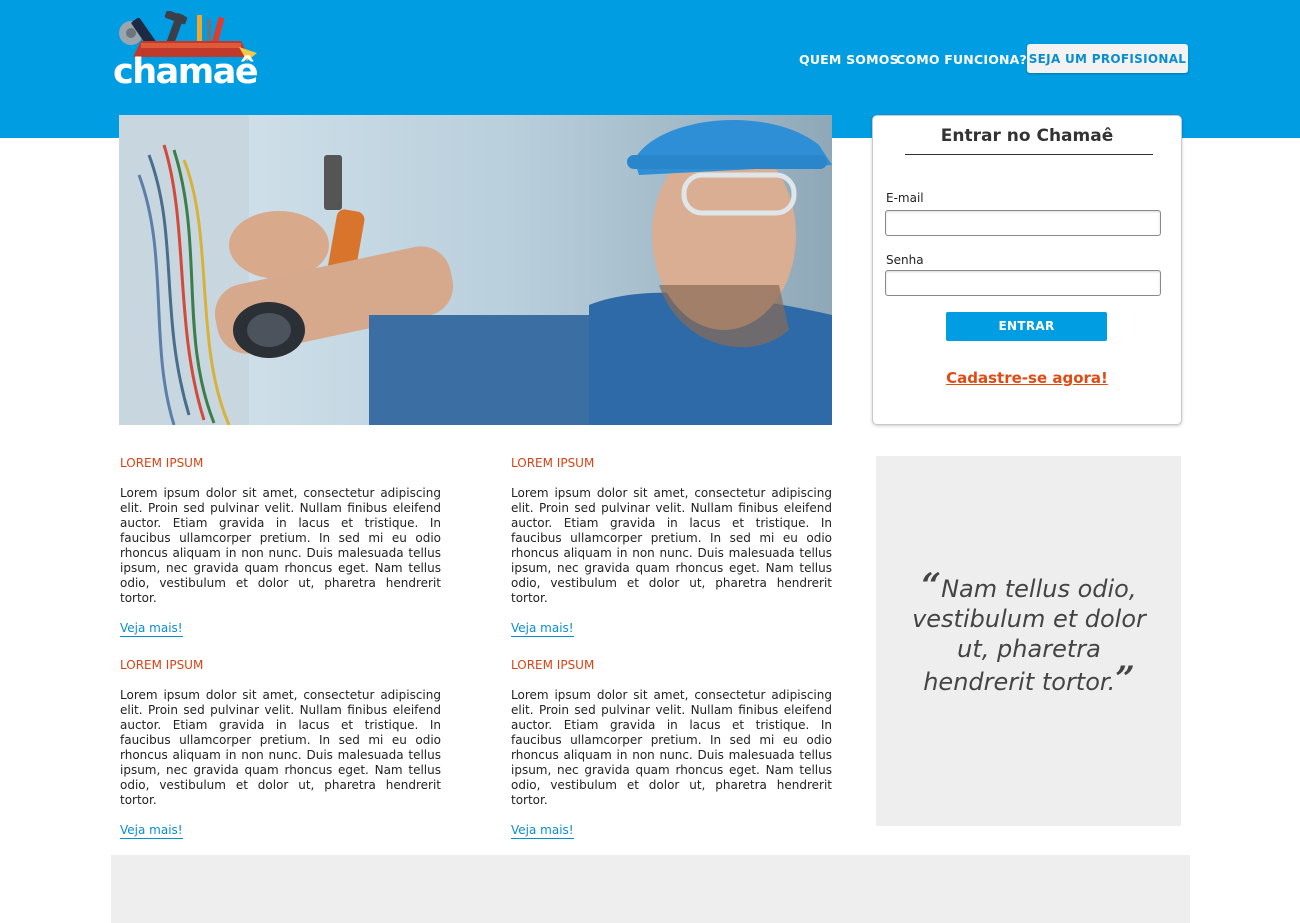 The height and width of the screenshot is (923, 1300). I want to click on senha-label: Senha, so click(905, 260).